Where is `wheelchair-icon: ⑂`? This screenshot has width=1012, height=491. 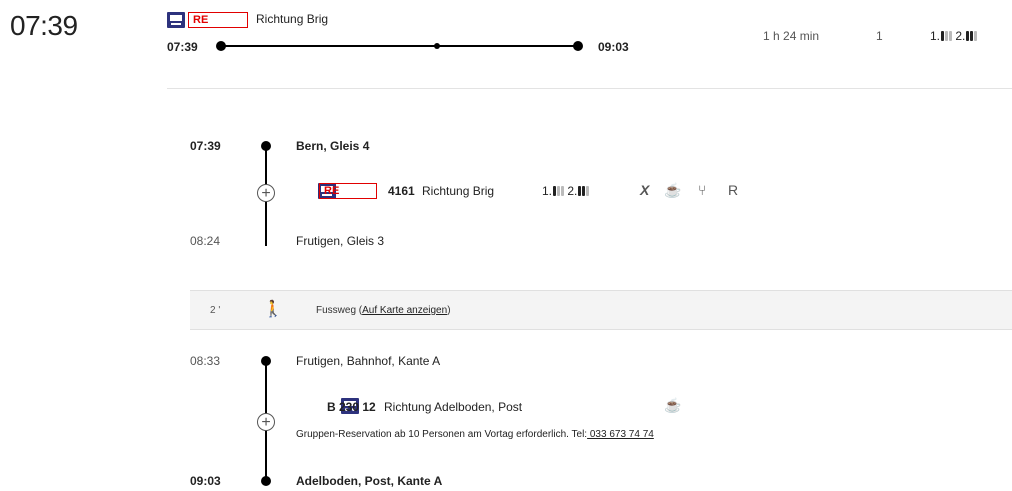 wheelchair-icon: ⑂ is located at coordinates (702, 190).